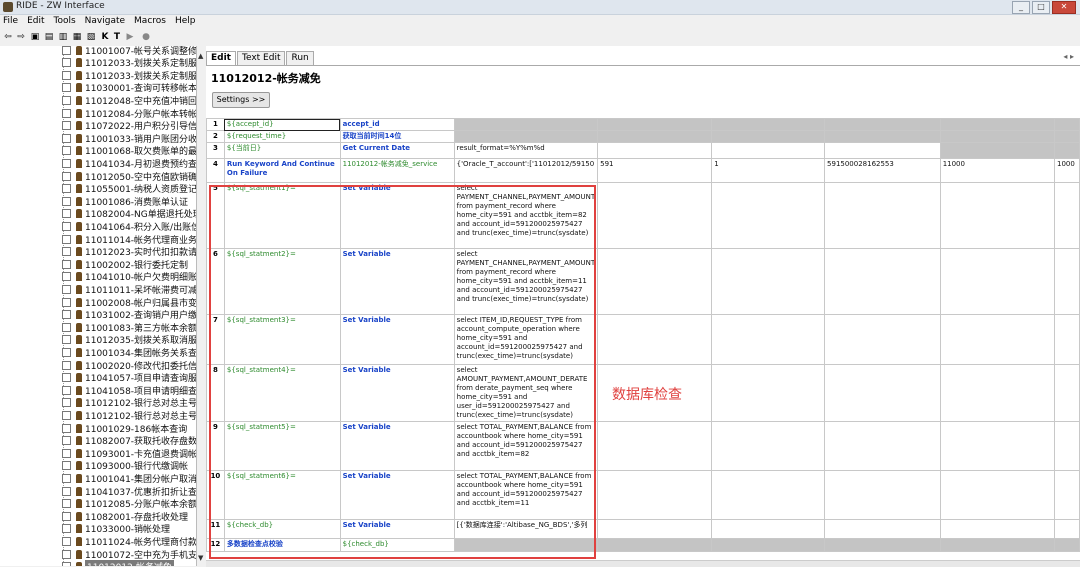 The height and width of the screenshot is (567, 1080). What do you see at coordinates (1068, 56) in the screenshot?
I see `tab-scroll-icon: ◂ ▸` at bounding box center [1068, 56].